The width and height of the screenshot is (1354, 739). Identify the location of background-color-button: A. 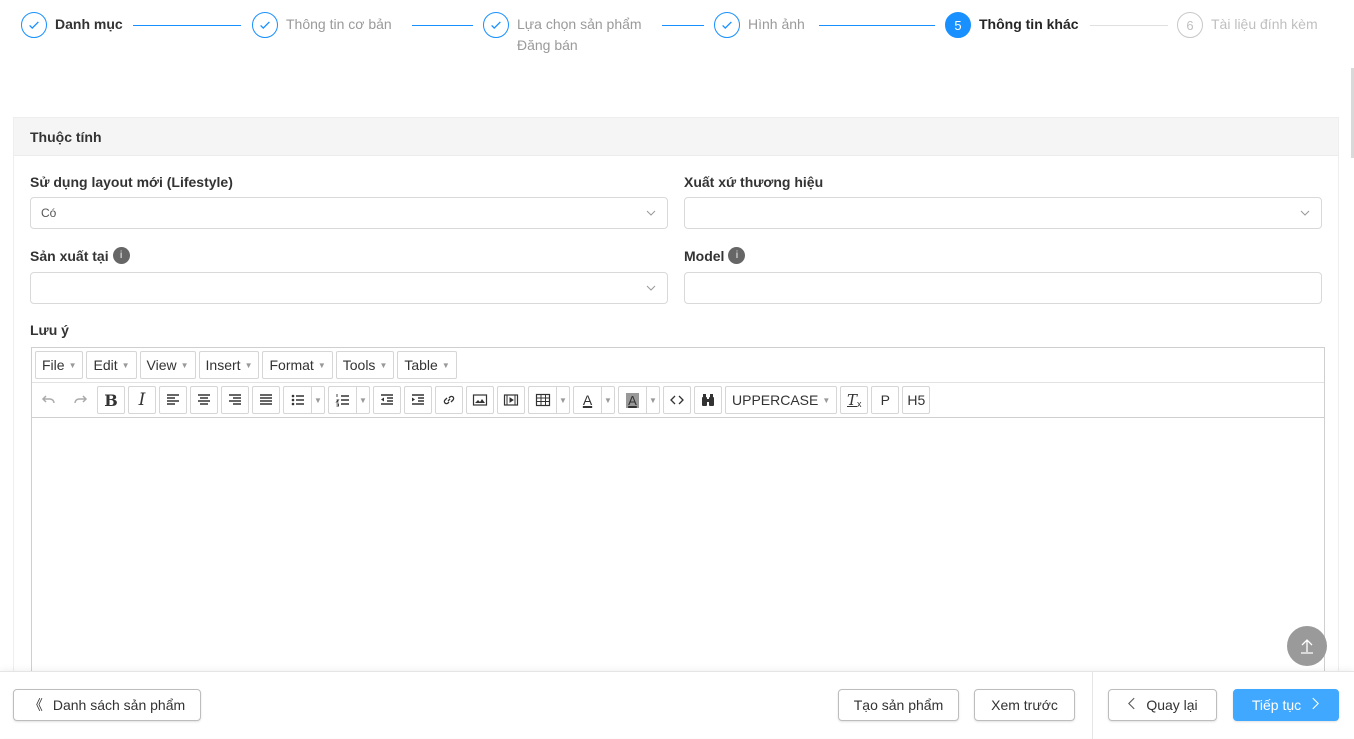
(632, 400).